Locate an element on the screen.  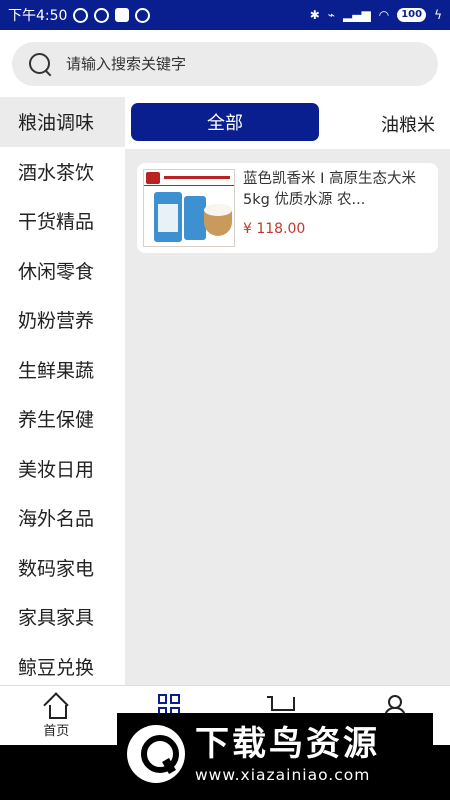
sidebar-item-grain-oil: 粮油调味 is located at coordinates (62, 122).